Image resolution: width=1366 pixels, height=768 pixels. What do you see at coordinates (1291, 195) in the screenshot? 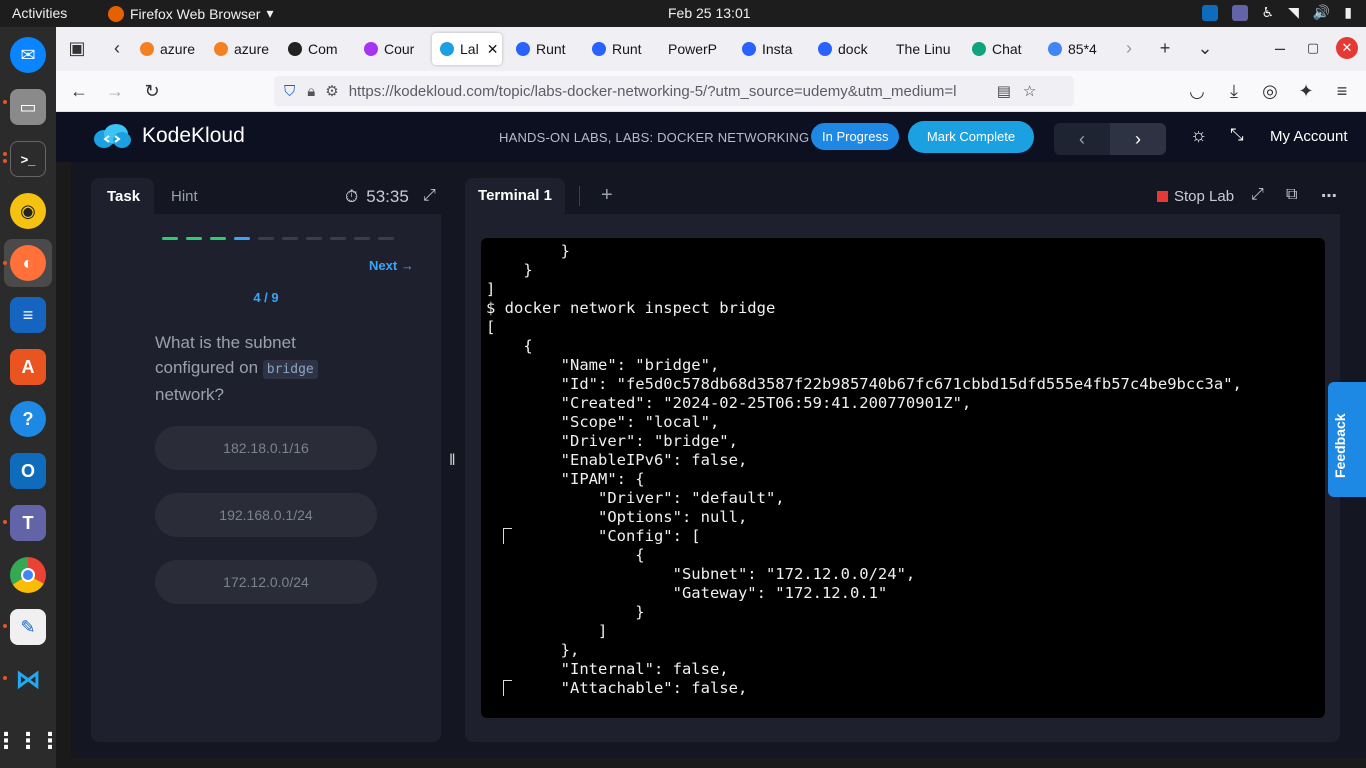
I see `open-external-icon: ⧉` at bounding box center [1291, 195].